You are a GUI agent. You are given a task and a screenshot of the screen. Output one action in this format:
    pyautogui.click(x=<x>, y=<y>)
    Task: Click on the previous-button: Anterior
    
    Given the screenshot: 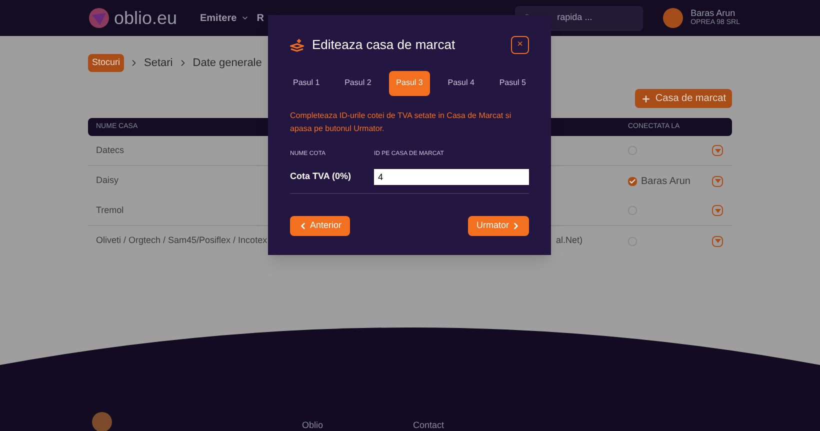 What is the action you would take?
    pyautogui.click(x=320, y=226)
    